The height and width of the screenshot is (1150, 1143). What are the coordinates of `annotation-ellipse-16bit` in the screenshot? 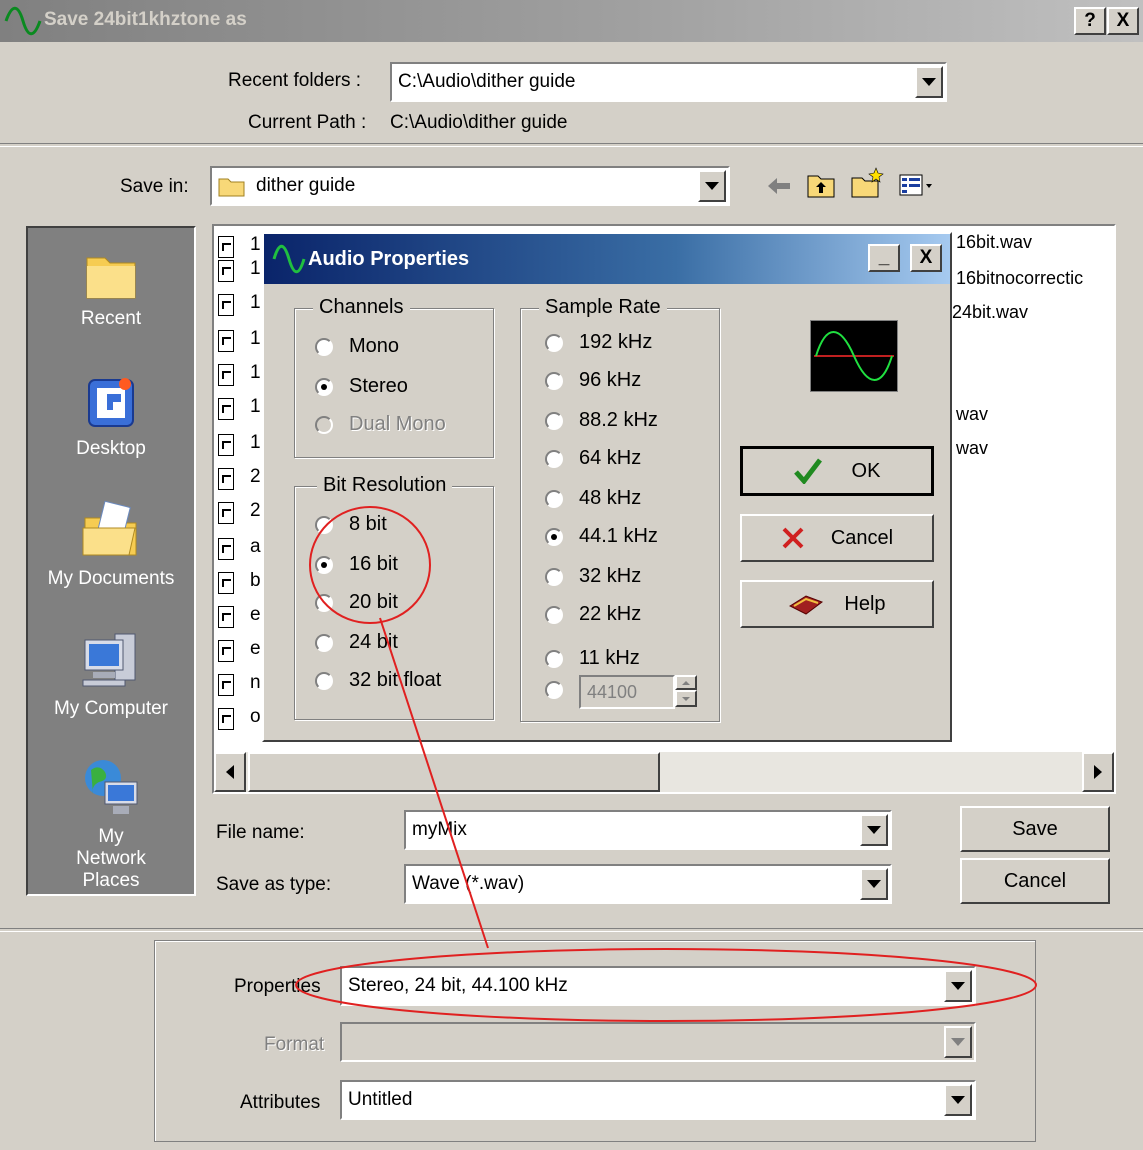 It's located at (370, 565).